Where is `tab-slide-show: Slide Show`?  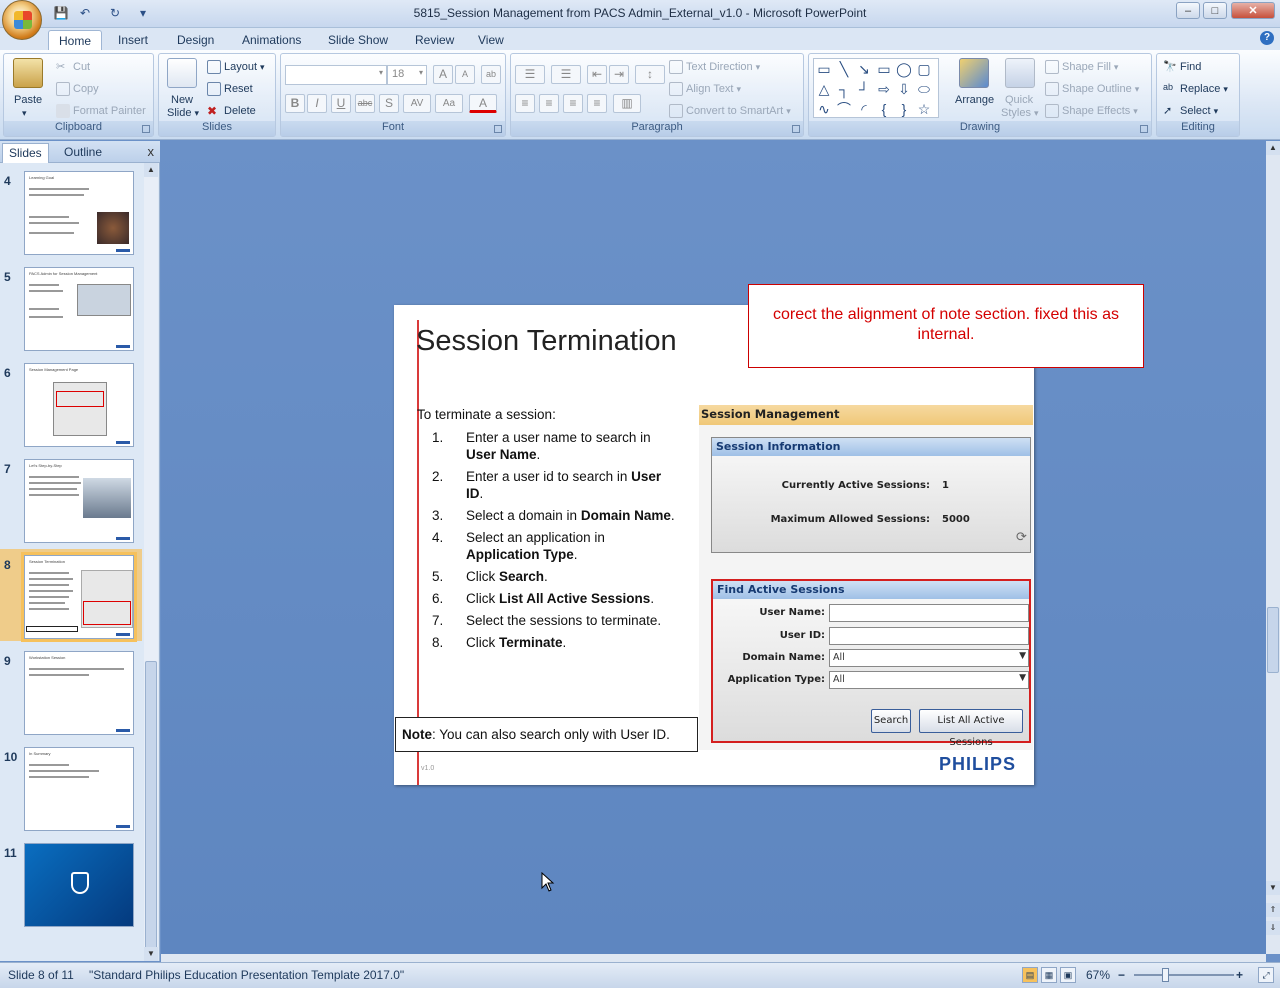 tab-slide-show: Slide Show is located at coordinates (358, 40).